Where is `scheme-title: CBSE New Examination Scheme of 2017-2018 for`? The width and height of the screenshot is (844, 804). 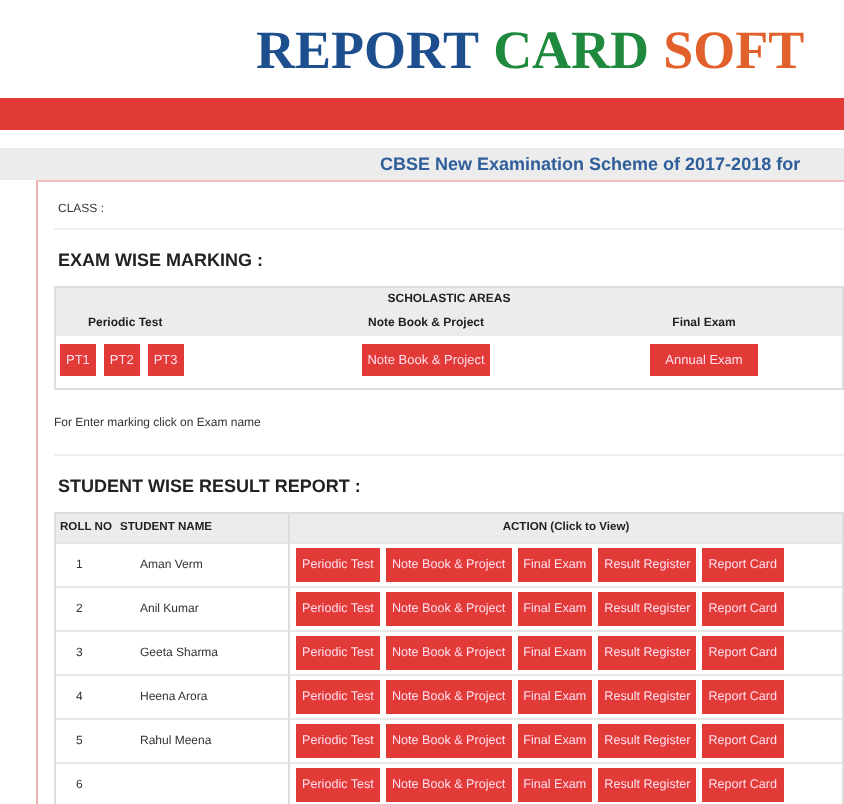 scheme-title: CBSE New Examination Scheme of 2017-2018 for is located at coordinates (590, 164).